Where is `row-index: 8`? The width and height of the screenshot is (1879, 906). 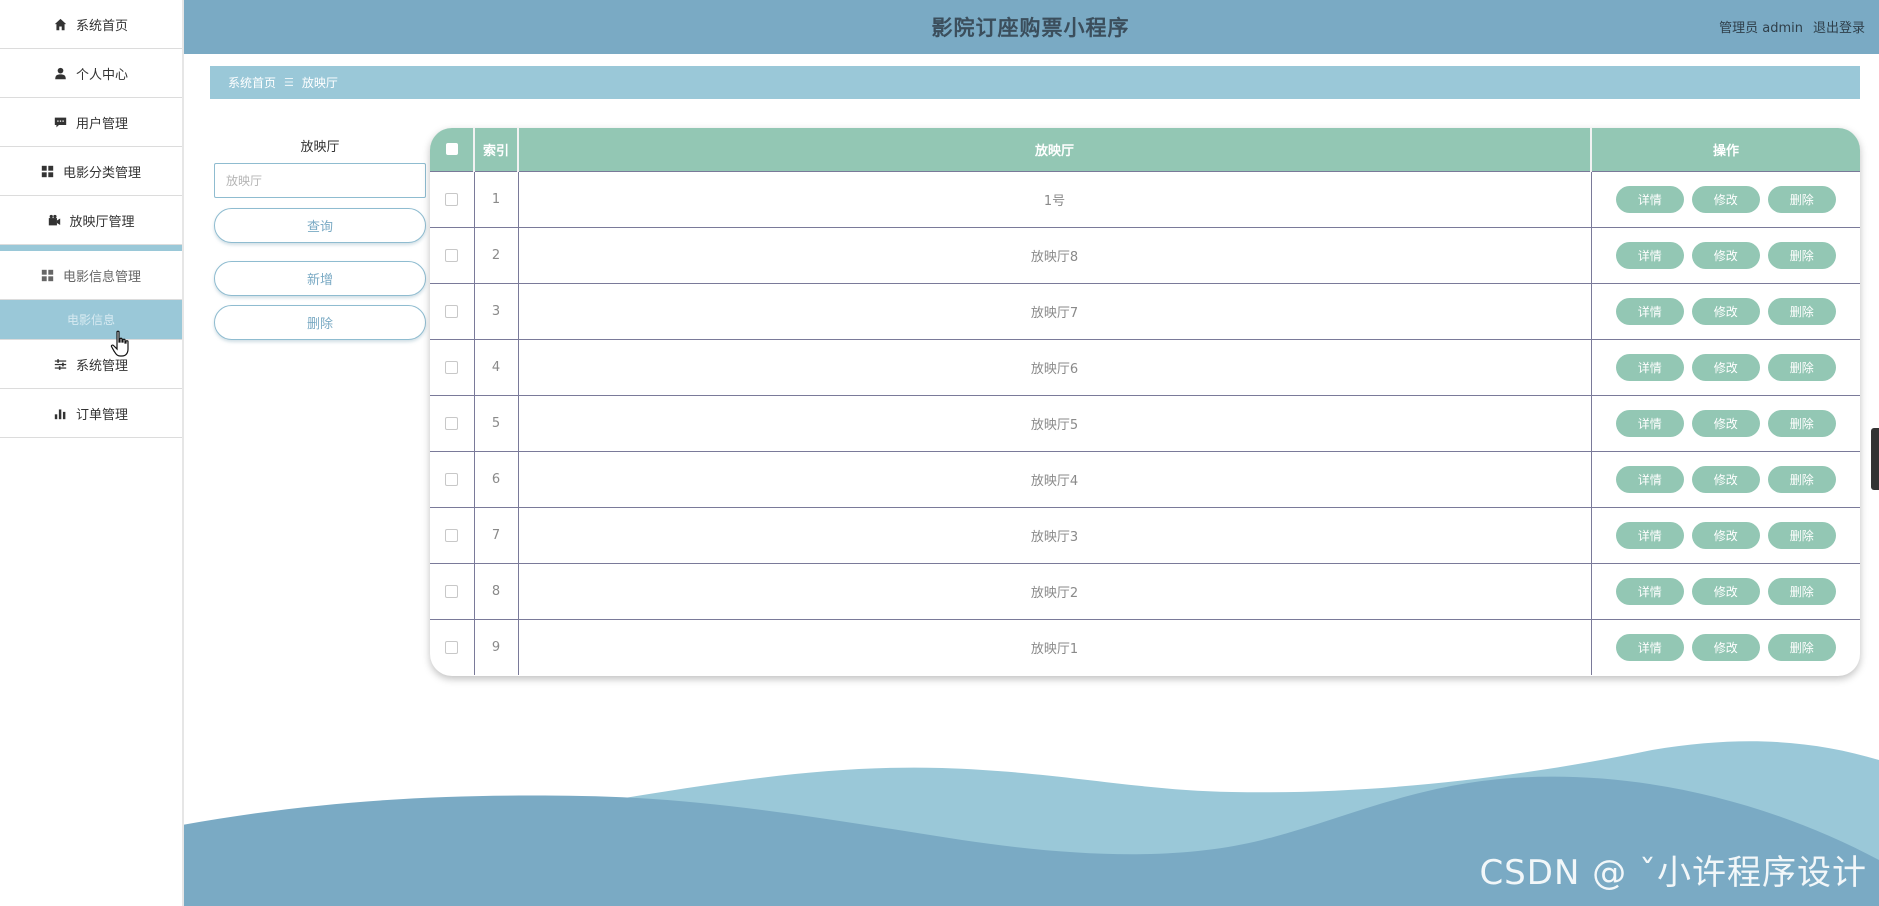
row-index: 8 is located at coordinates (496, 591).